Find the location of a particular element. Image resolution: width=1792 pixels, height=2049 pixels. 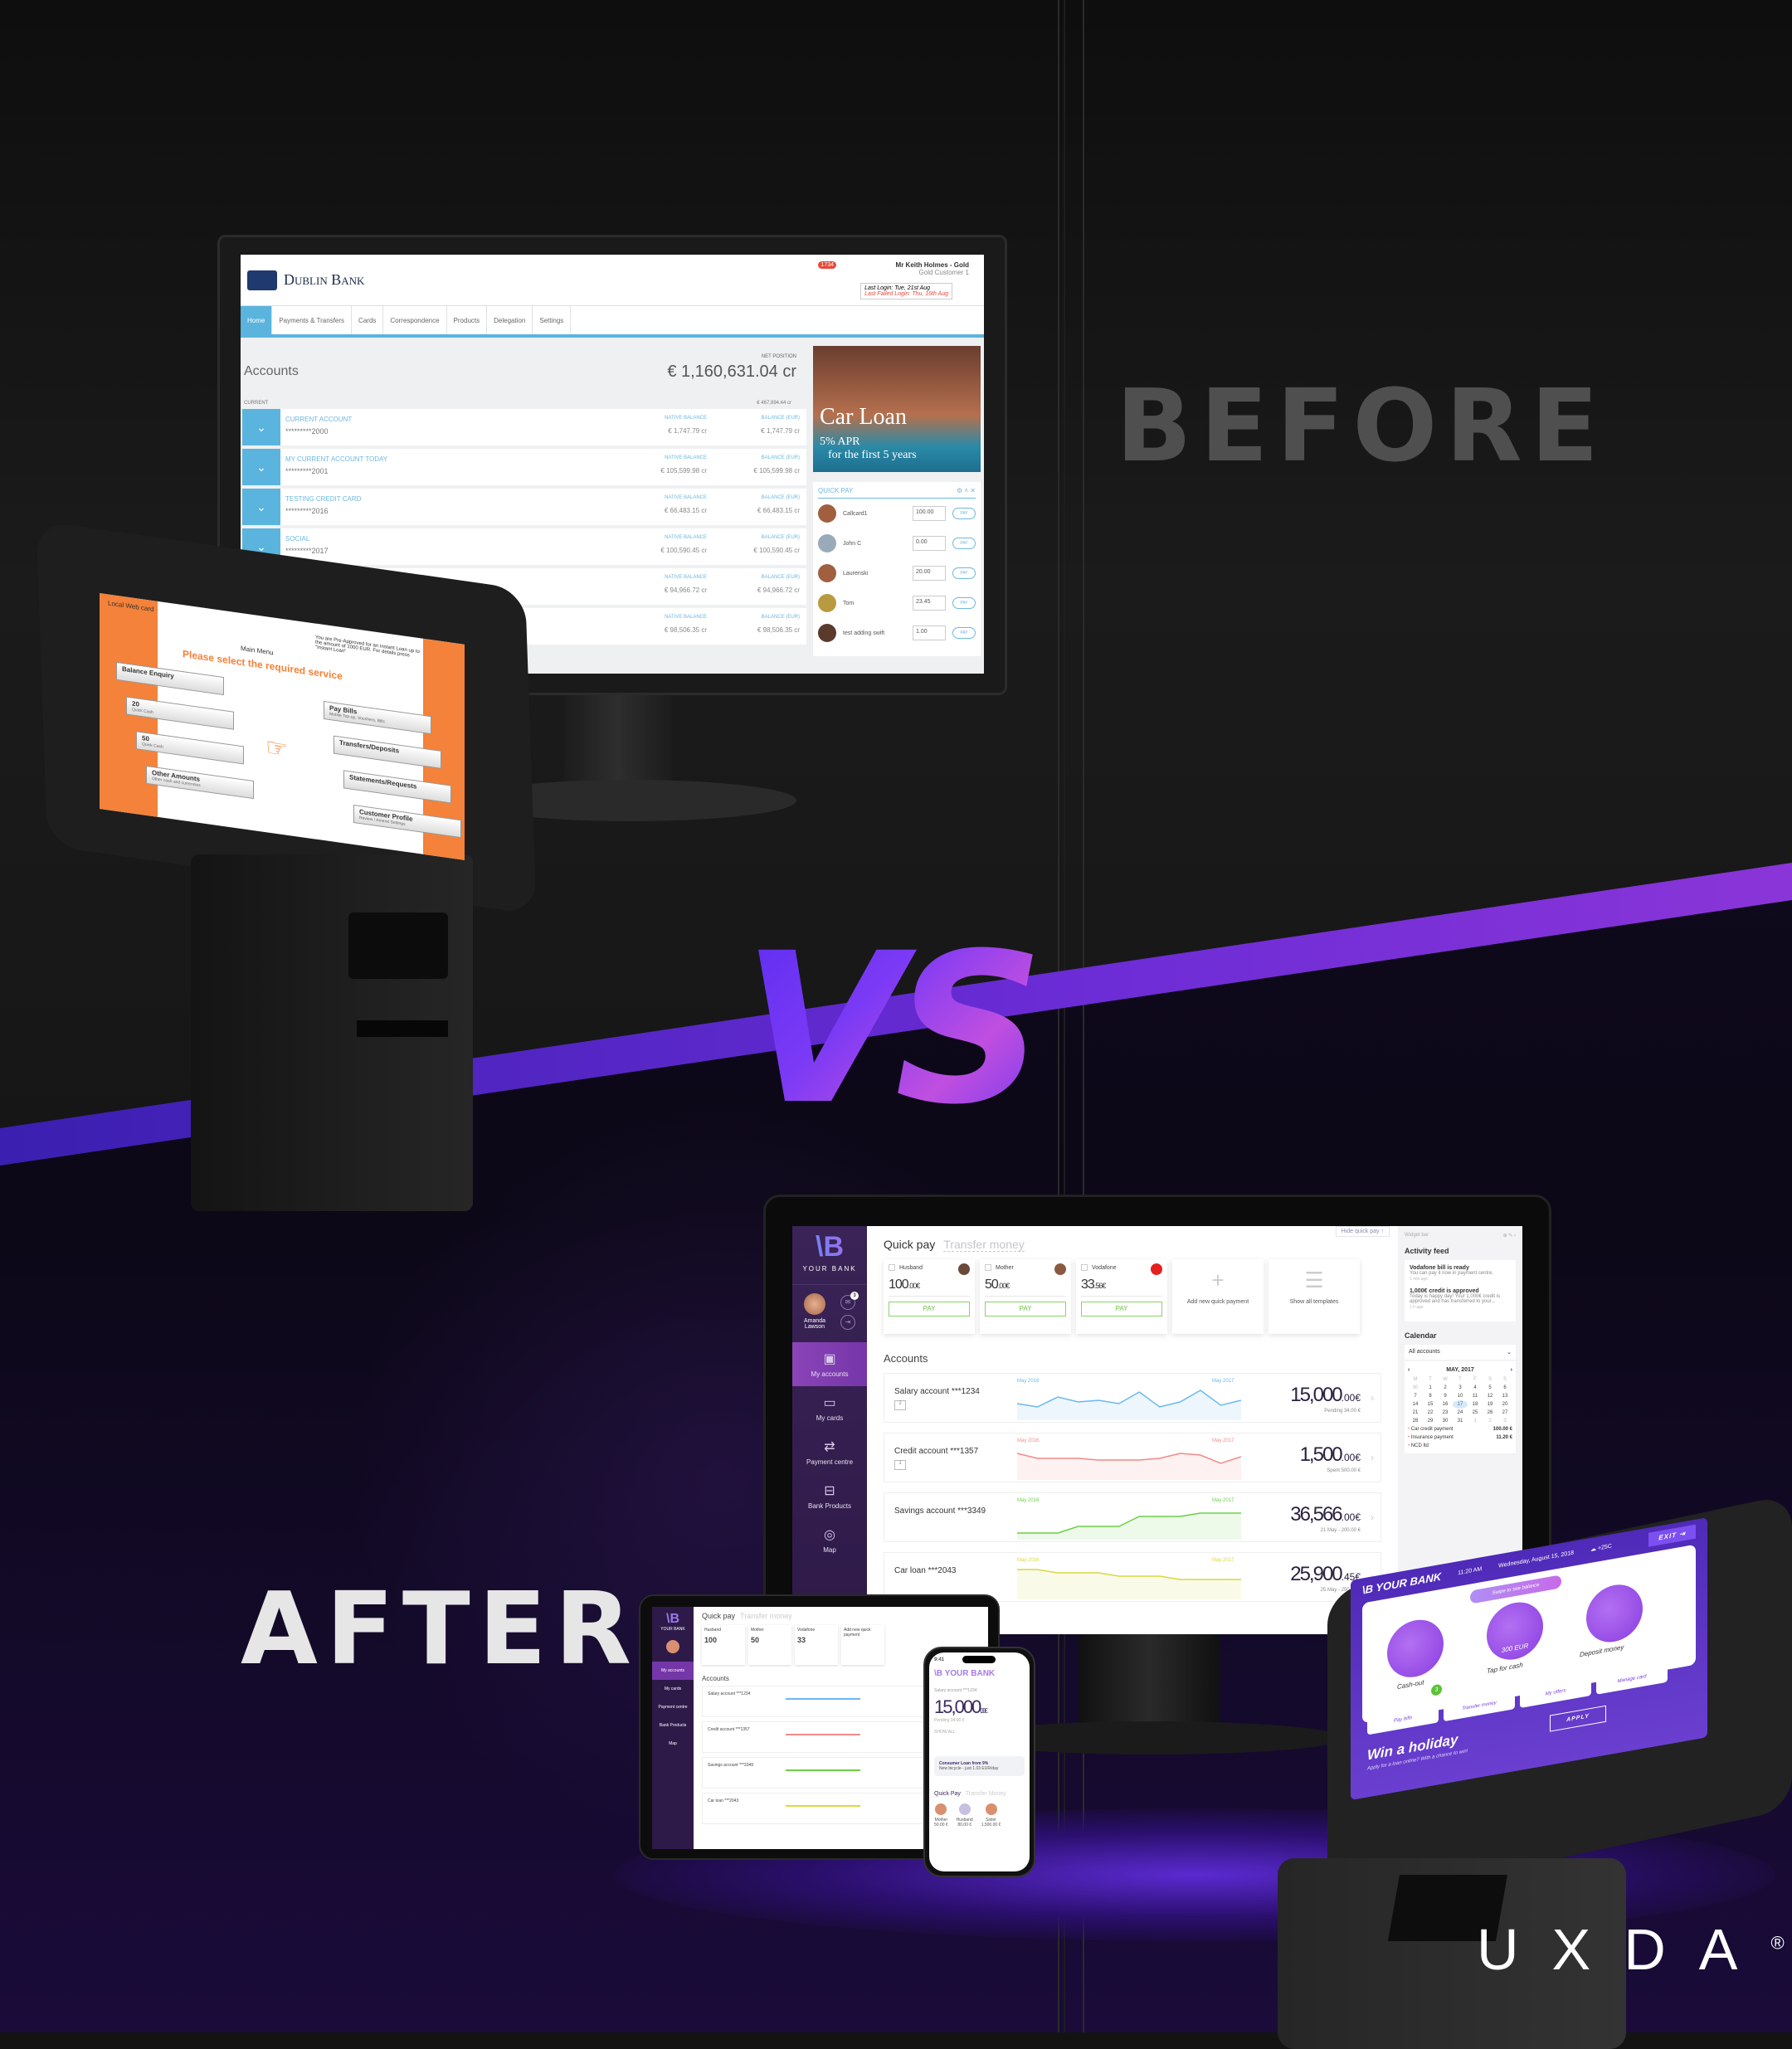

nav-correspondence: Correspondence is located at coordinates (415, 320).